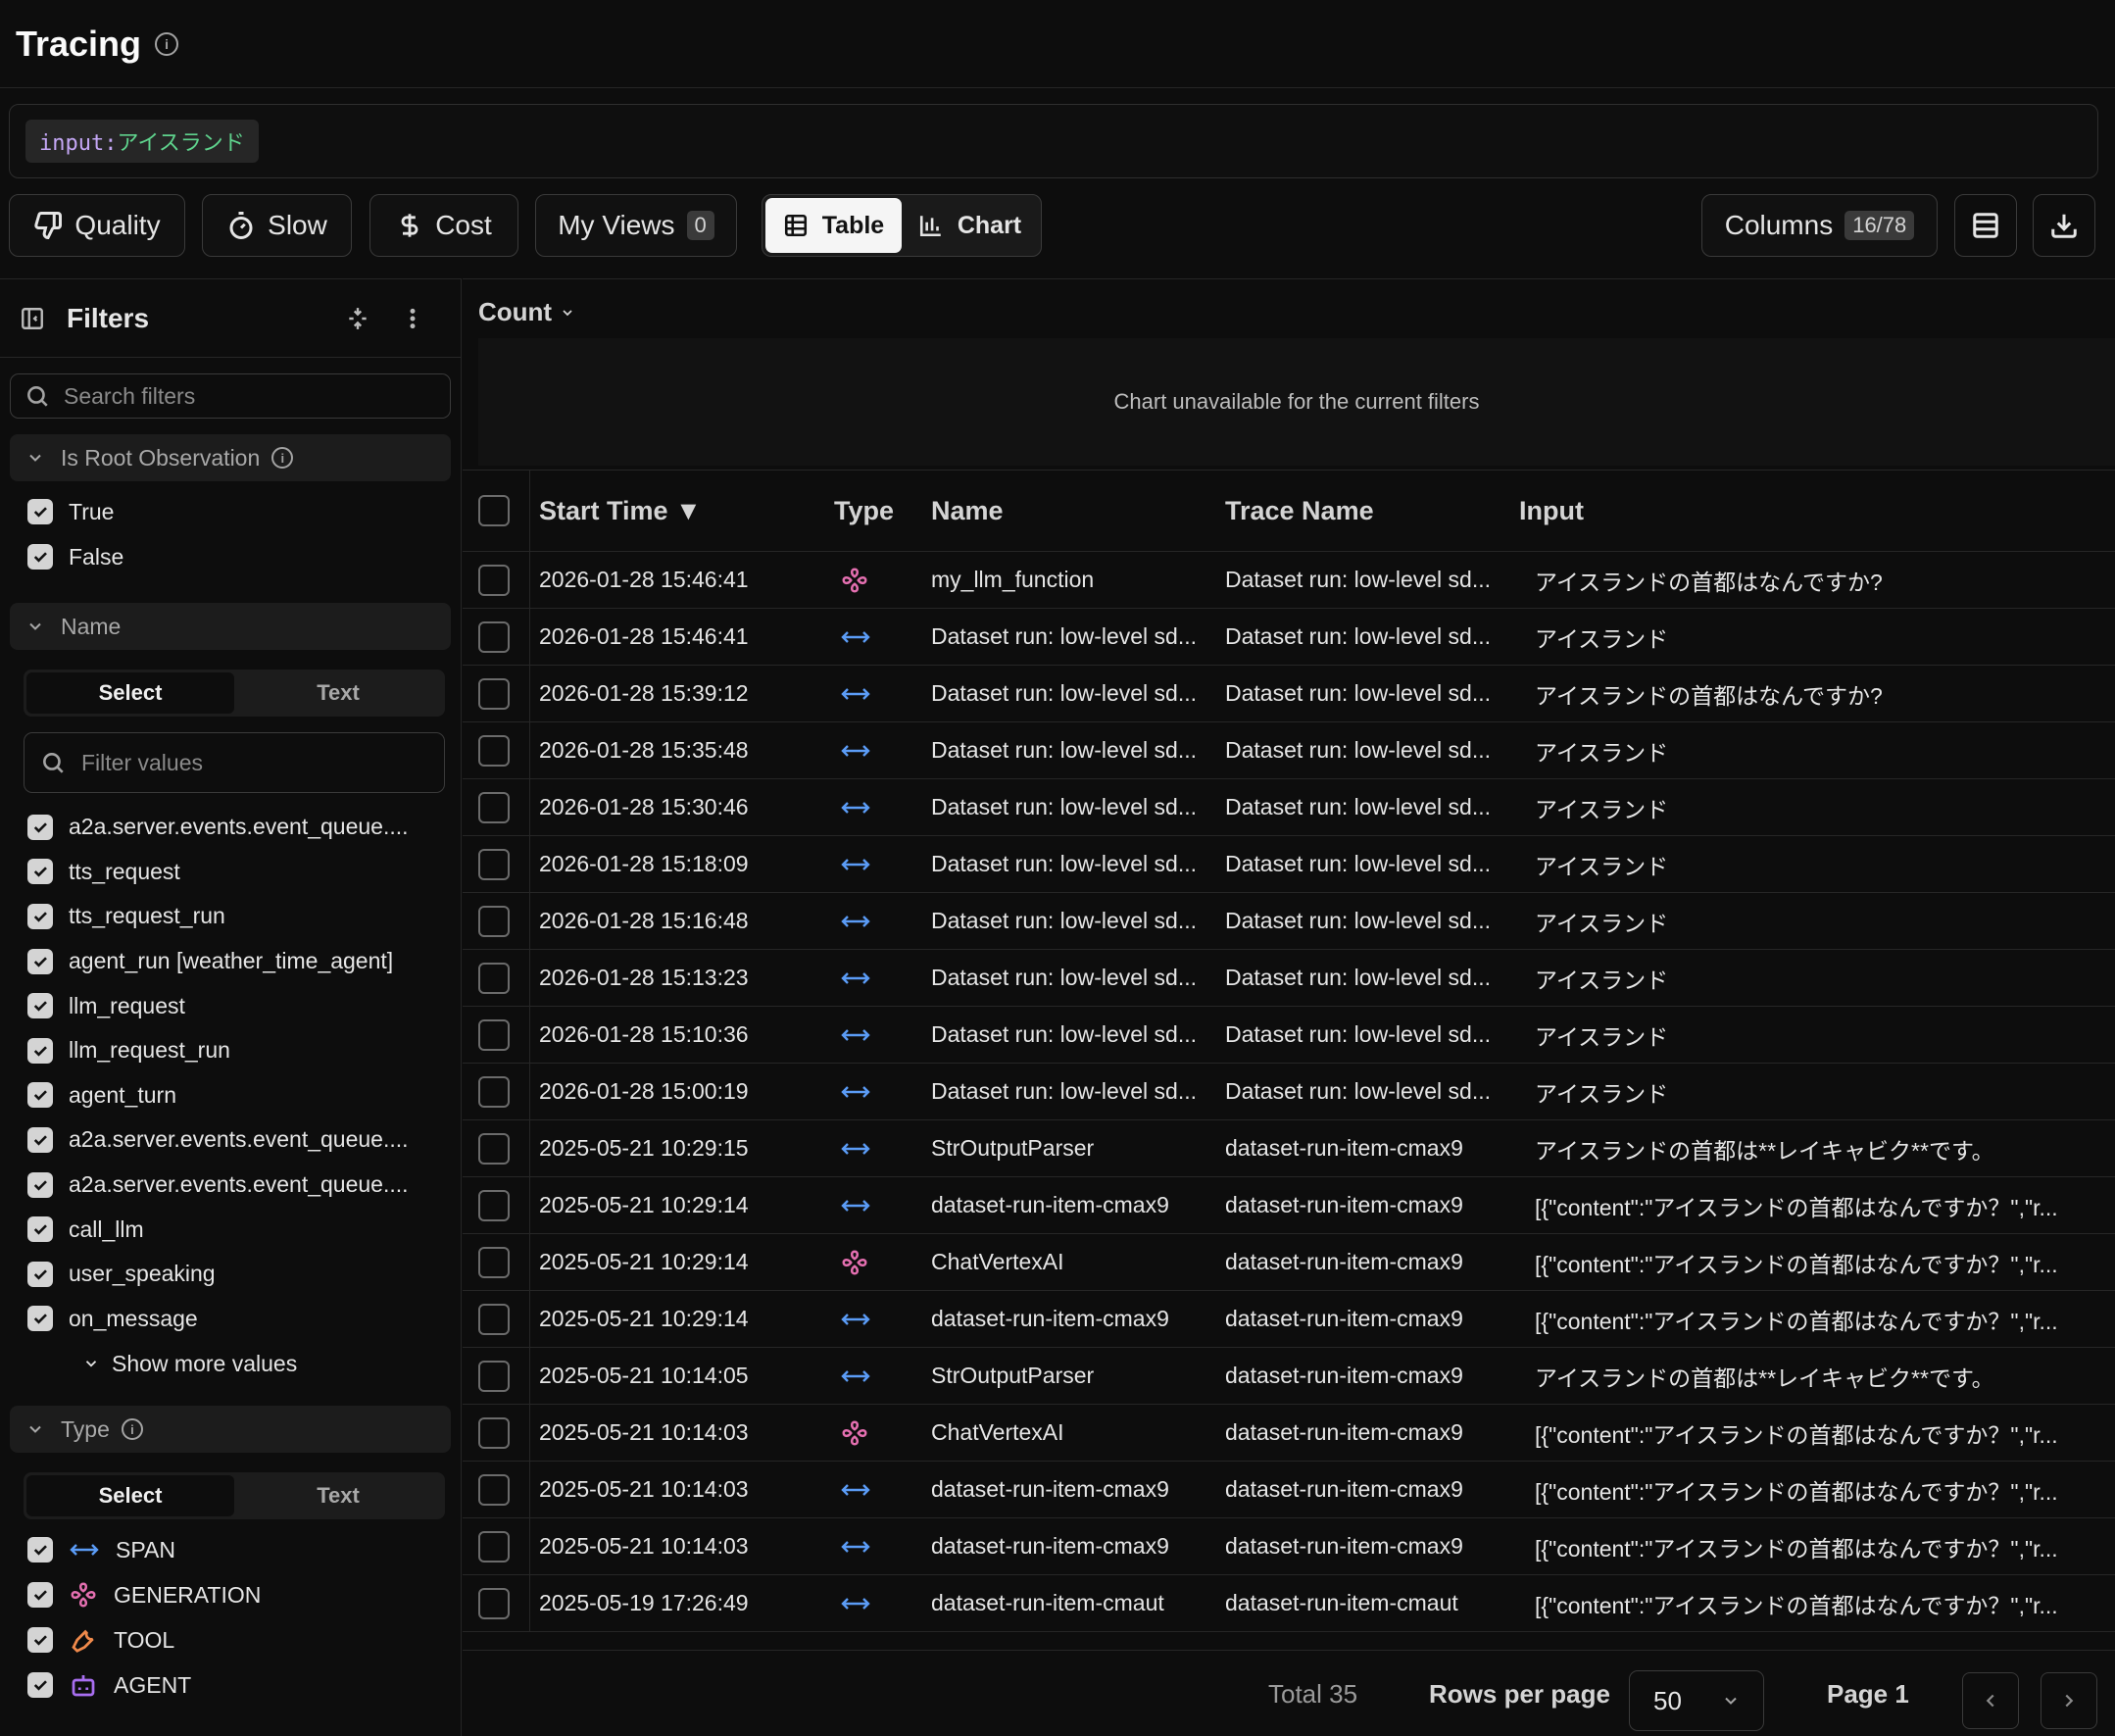 This screenshot has width=2115, height=1736. I want to click on filter-option: True, so click(230, 511).